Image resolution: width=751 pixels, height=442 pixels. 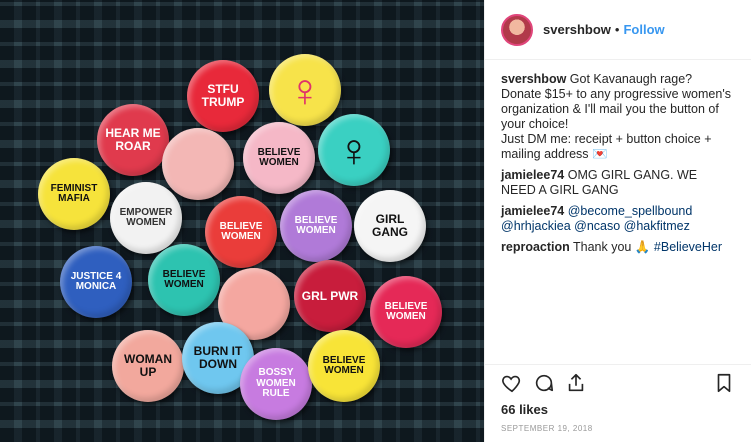 What do you see at coordinates (517, 29) in the screenshot?
I see `avatar` at bounding box center [517, 29].